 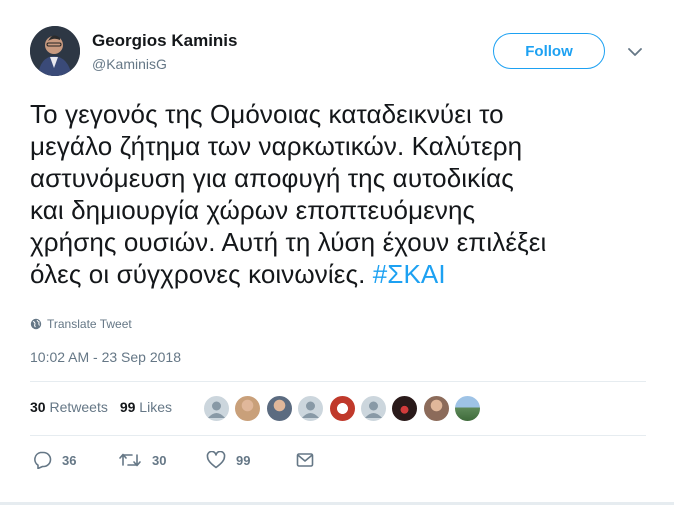 I want to click on author-name: Georgios Kaminis, so click(x=164, y=41).